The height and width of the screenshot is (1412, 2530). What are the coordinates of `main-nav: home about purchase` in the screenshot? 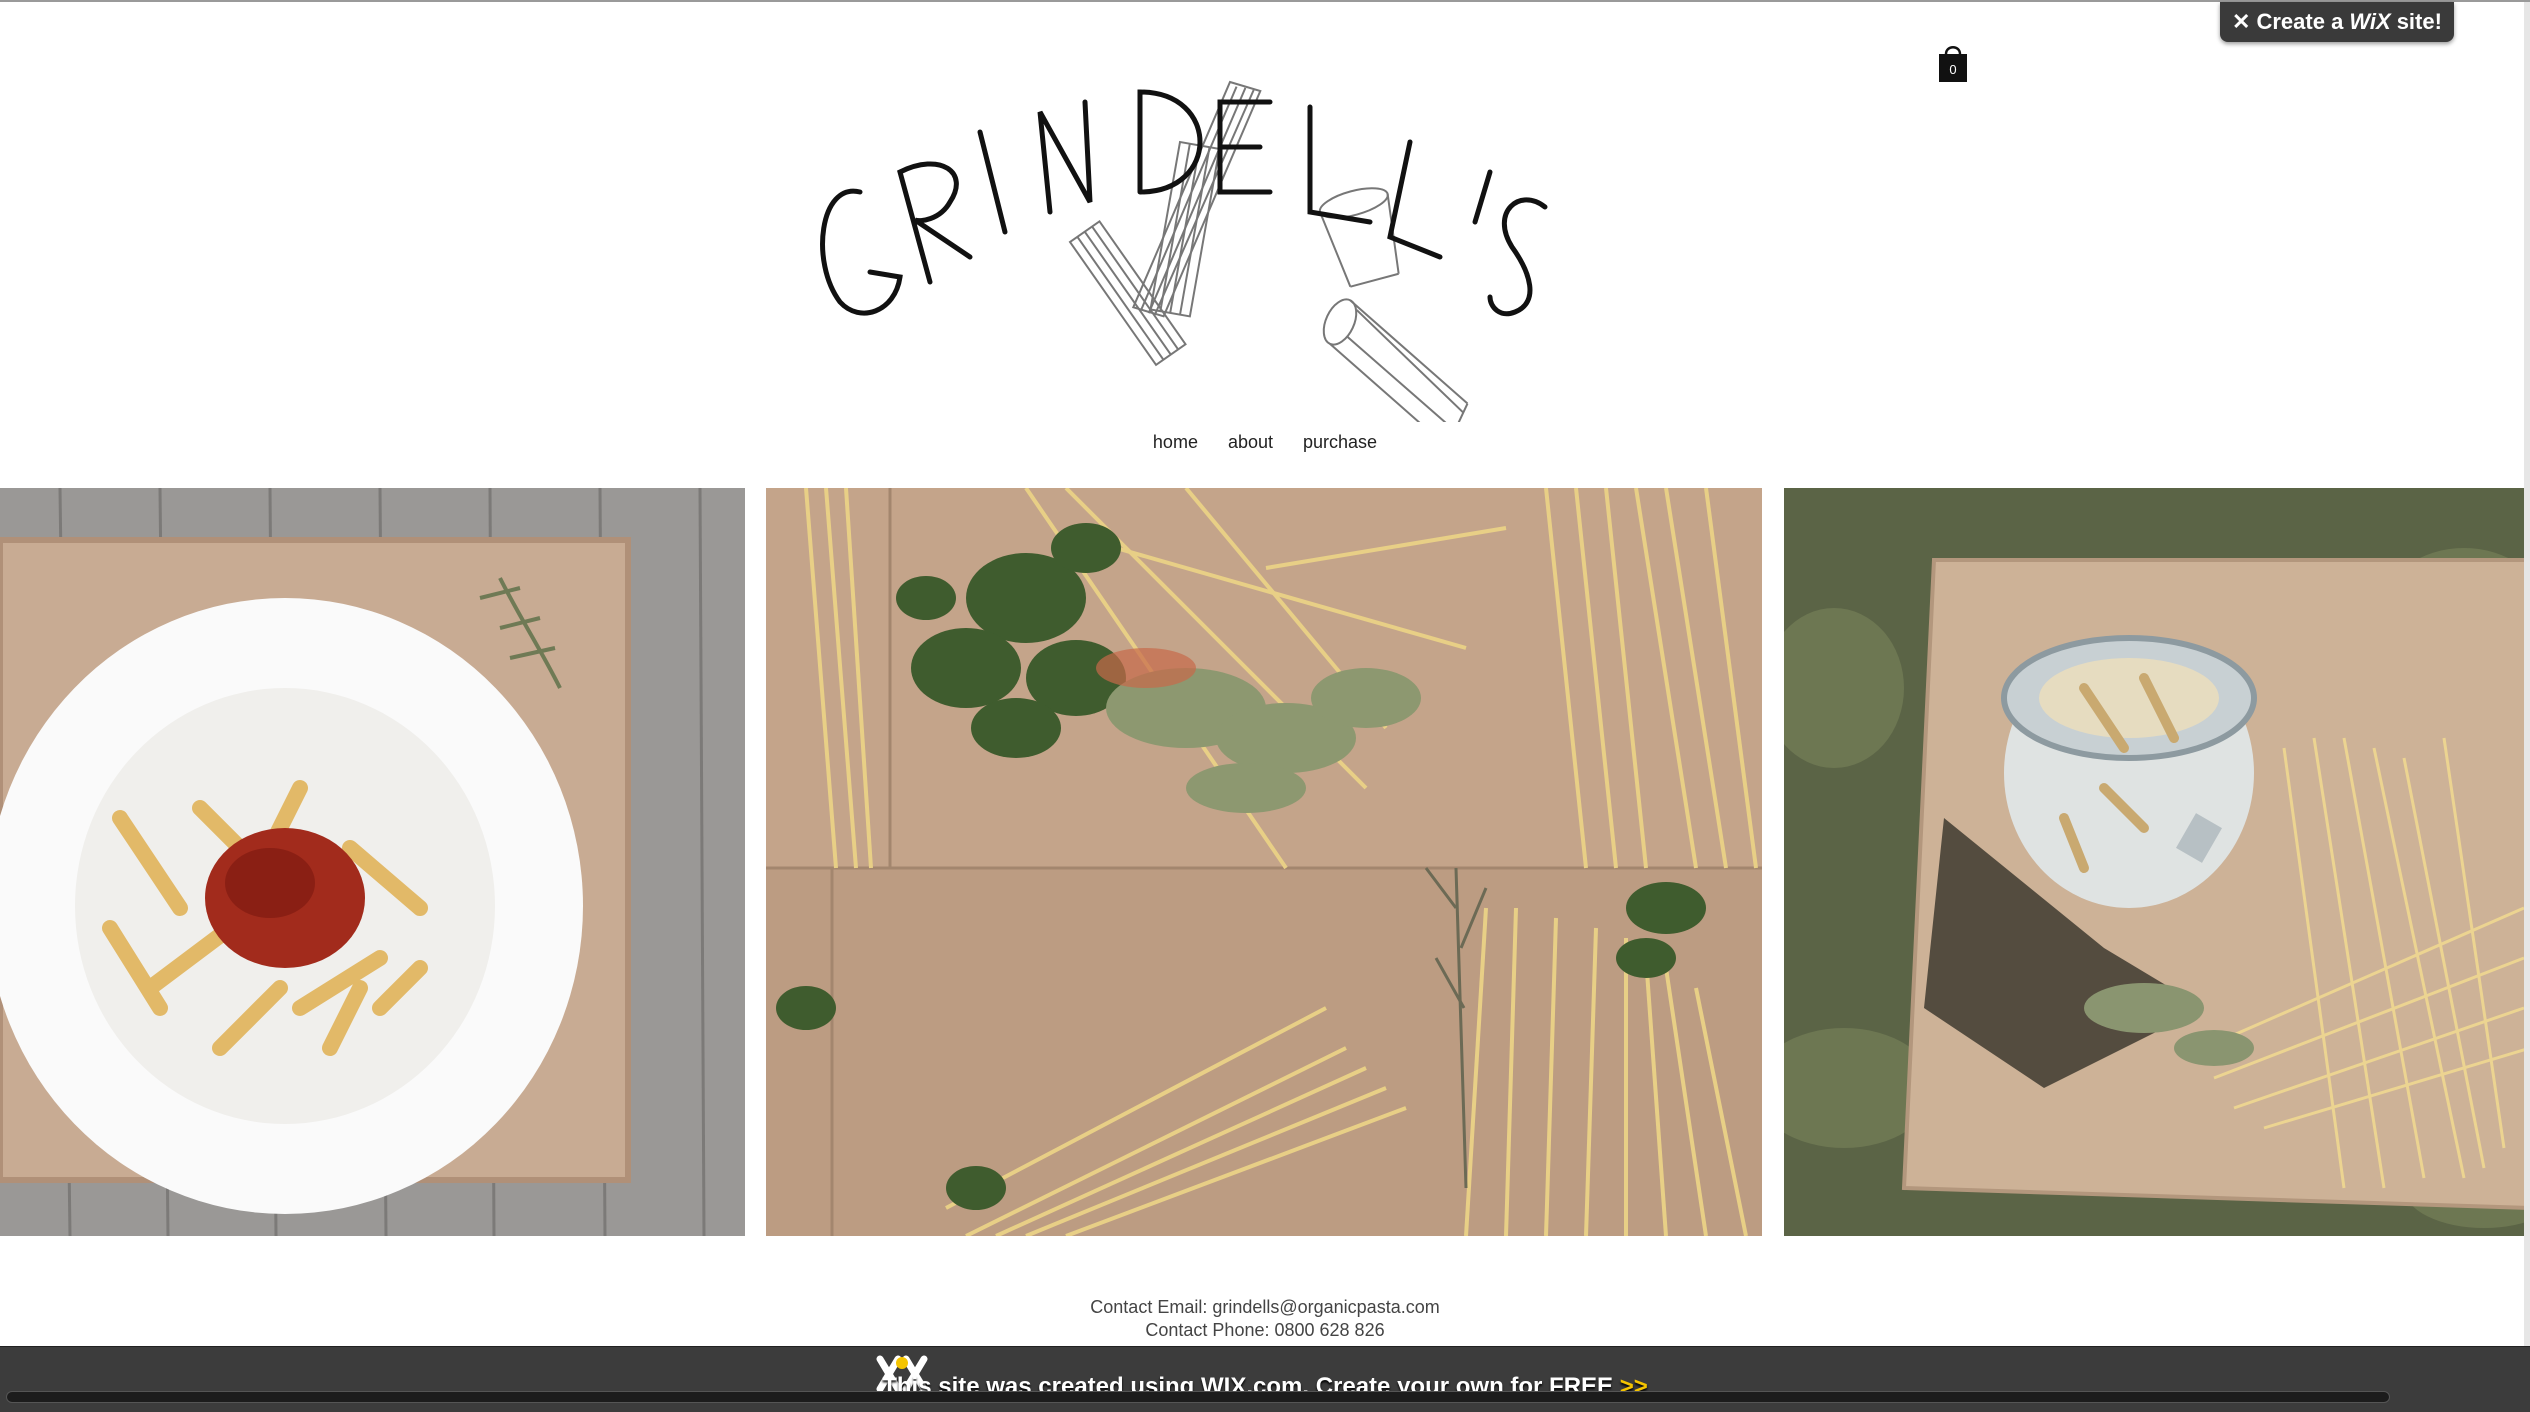 It's located at (1265, 442).